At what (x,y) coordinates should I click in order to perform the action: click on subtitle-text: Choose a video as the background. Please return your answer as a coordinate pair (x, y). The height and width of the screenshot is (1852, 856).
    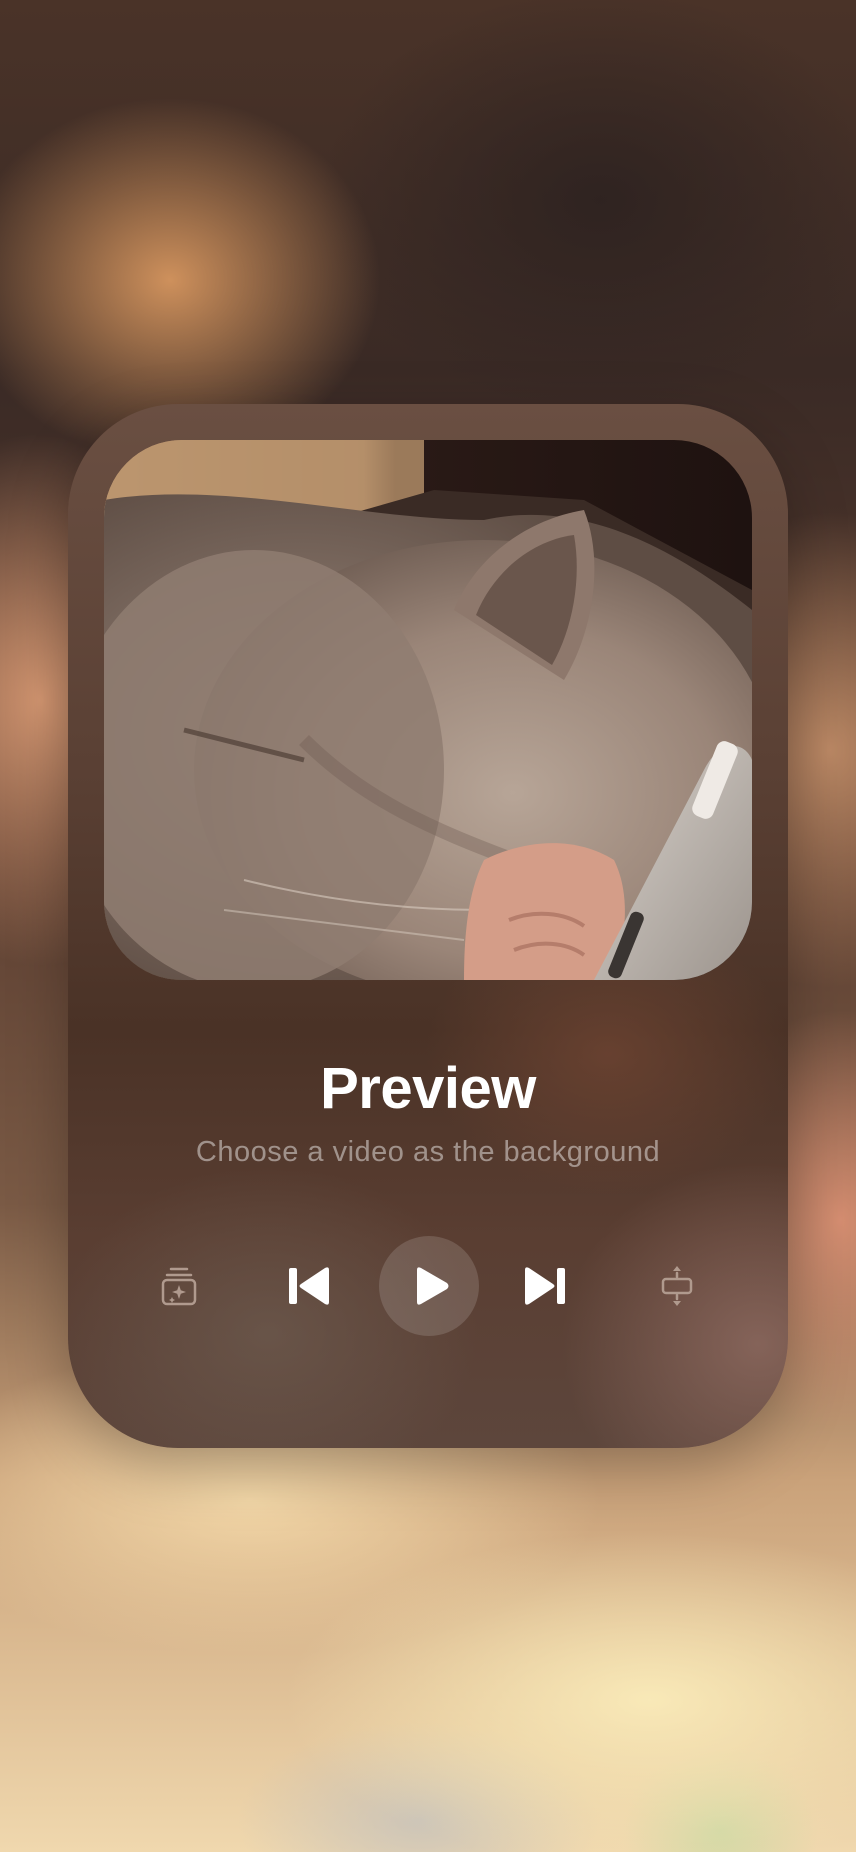
    Looking at the image, I should click on (428, 1152).